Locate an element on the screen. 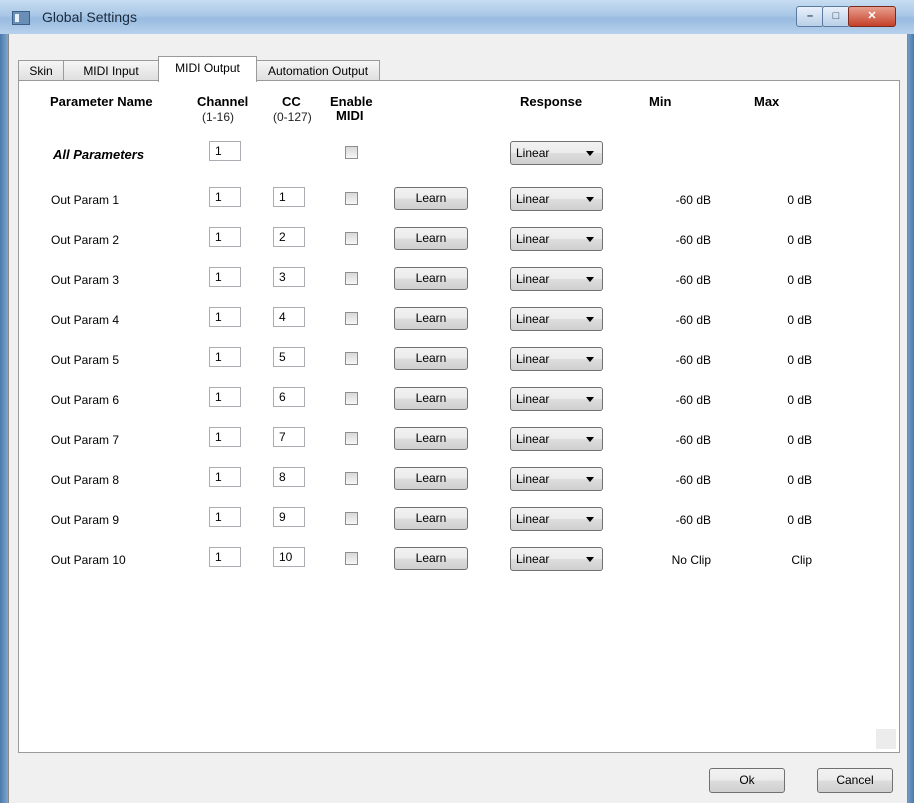 The width and height of the screenshot is (914, 803). param-name-label: Out Param 8 is located at coordinates (85, 480).